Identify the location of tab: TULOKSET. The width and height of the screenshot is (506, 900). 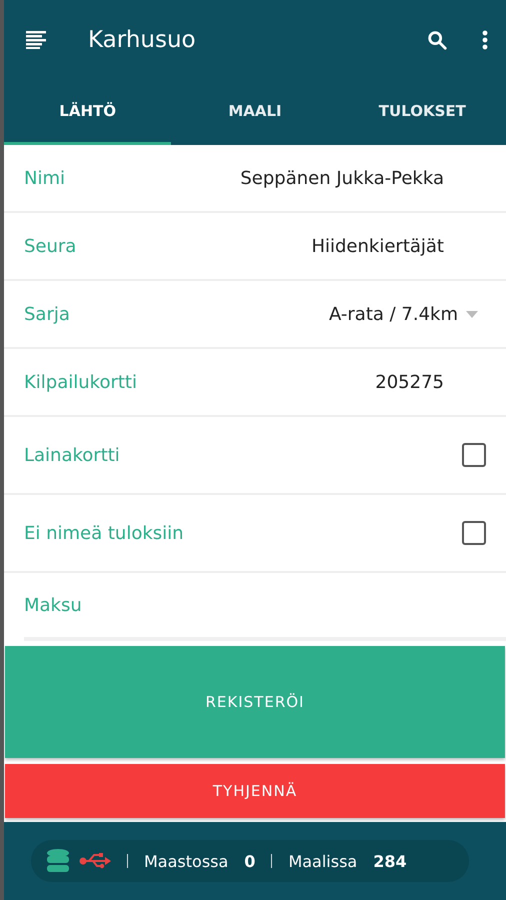
(422, 112).